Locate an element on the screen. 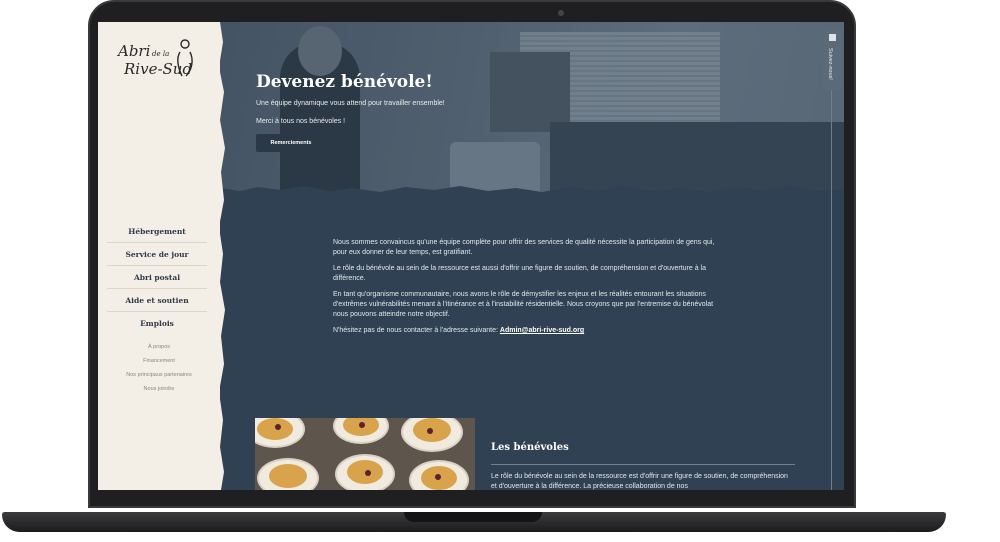  camera-dot is located at coordinates (561, 13).